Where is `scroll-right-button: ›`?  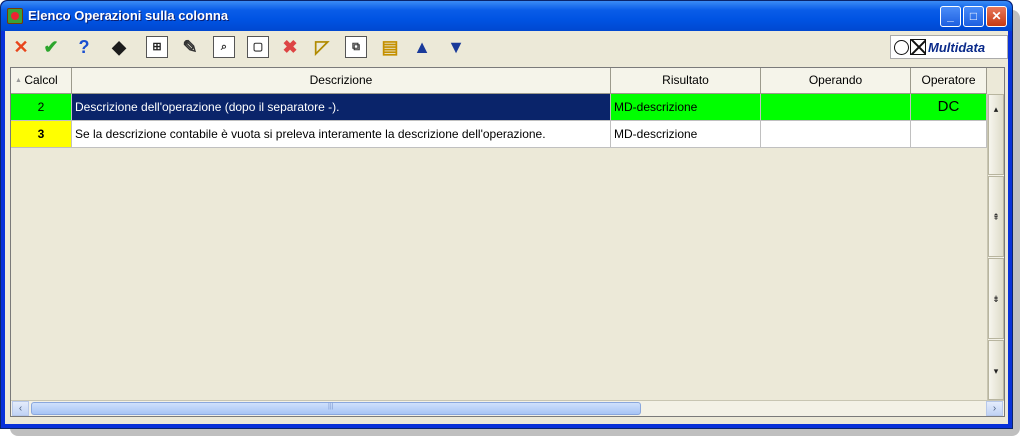
scroll-right-button: › is located at coordinates (994, 408).